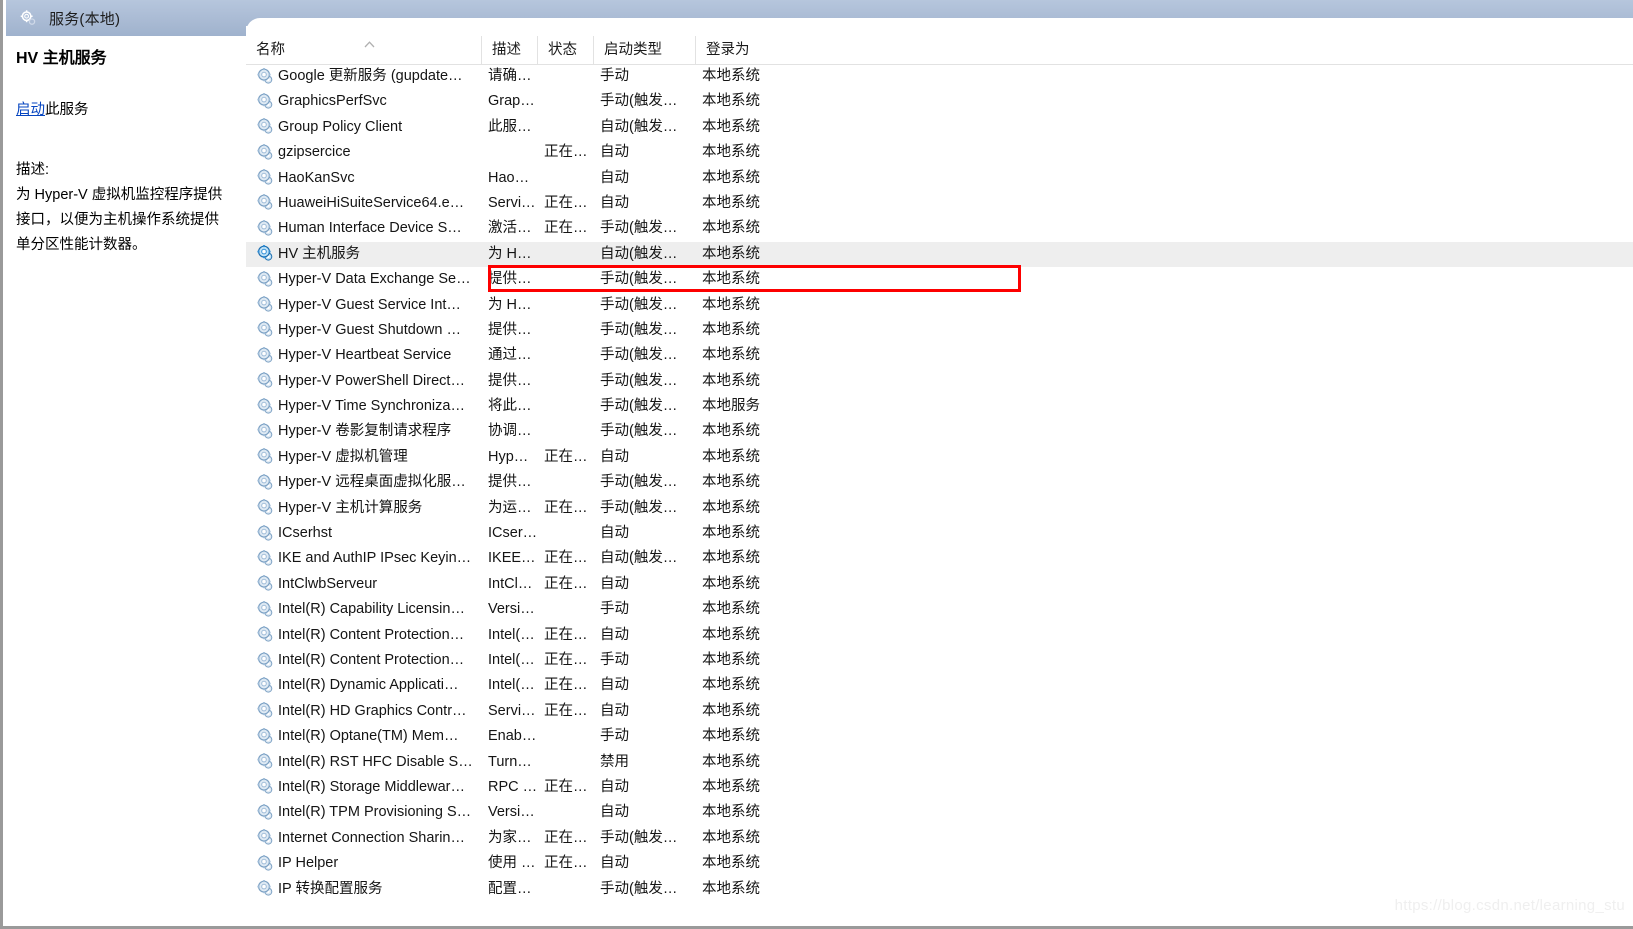 The width and height of the screenshot is (1633, 929). What do you see at coordinates (363, 508) in the screenshot?
I see `cell-service-name: Hyper-V 主机计算服务` at bounding box center [363, 508].